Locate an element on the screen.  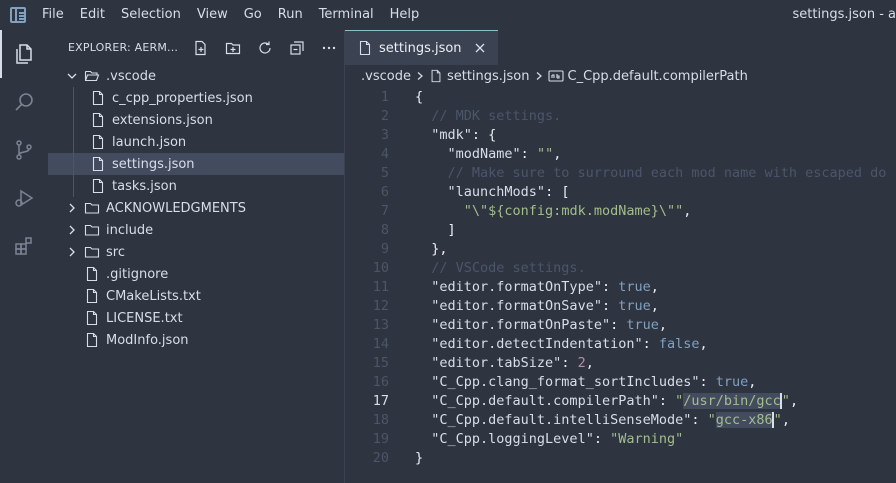
file-item: LICENSE.txt is located at coordinates (196, 318).